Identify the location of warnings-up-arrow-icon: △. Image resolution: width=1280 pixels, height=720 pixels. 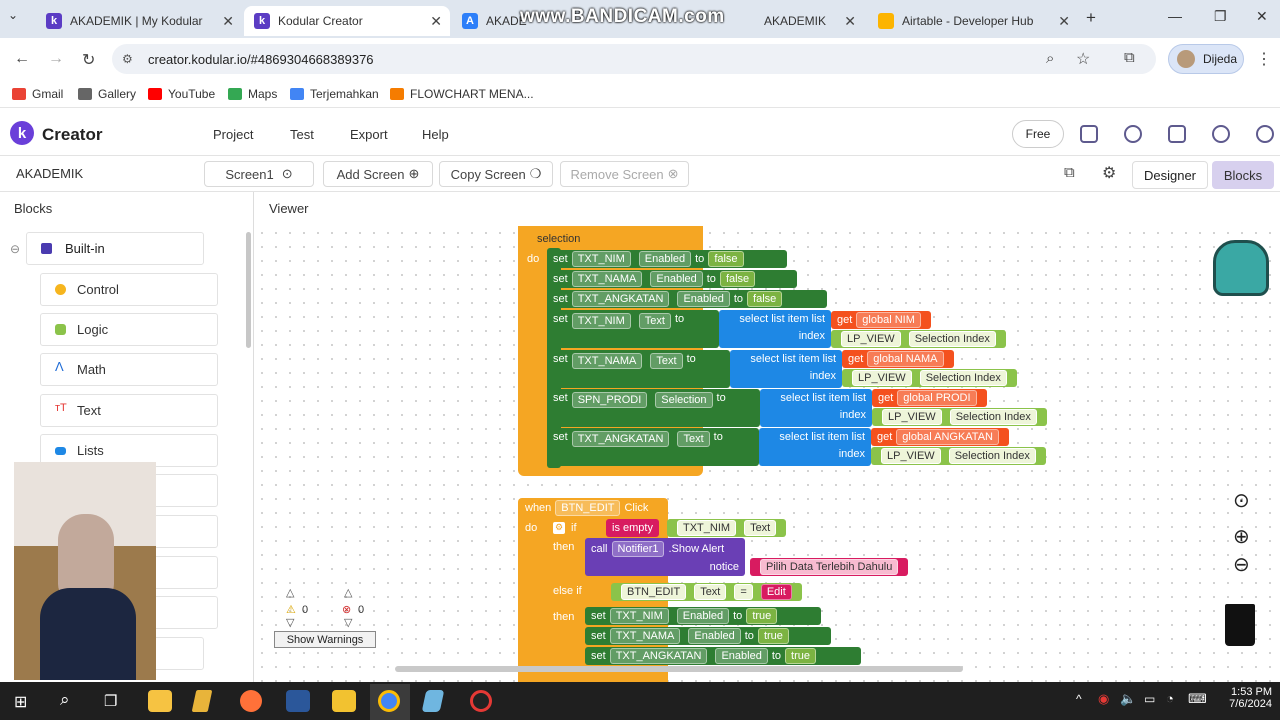
(290, 592).